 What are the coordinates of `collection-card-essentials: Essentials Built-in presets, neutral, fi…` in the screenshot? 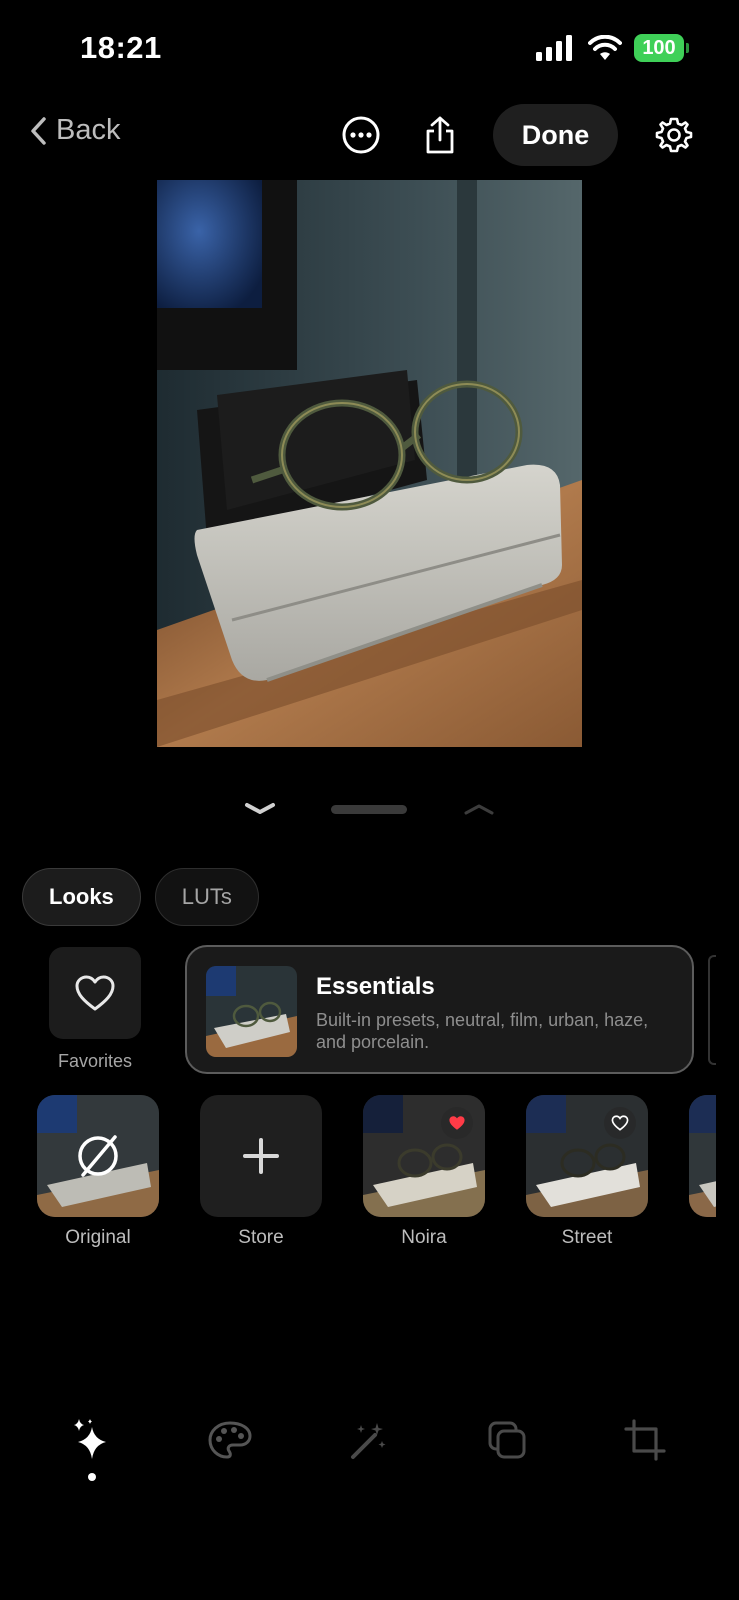 It's located at (439, 1009).